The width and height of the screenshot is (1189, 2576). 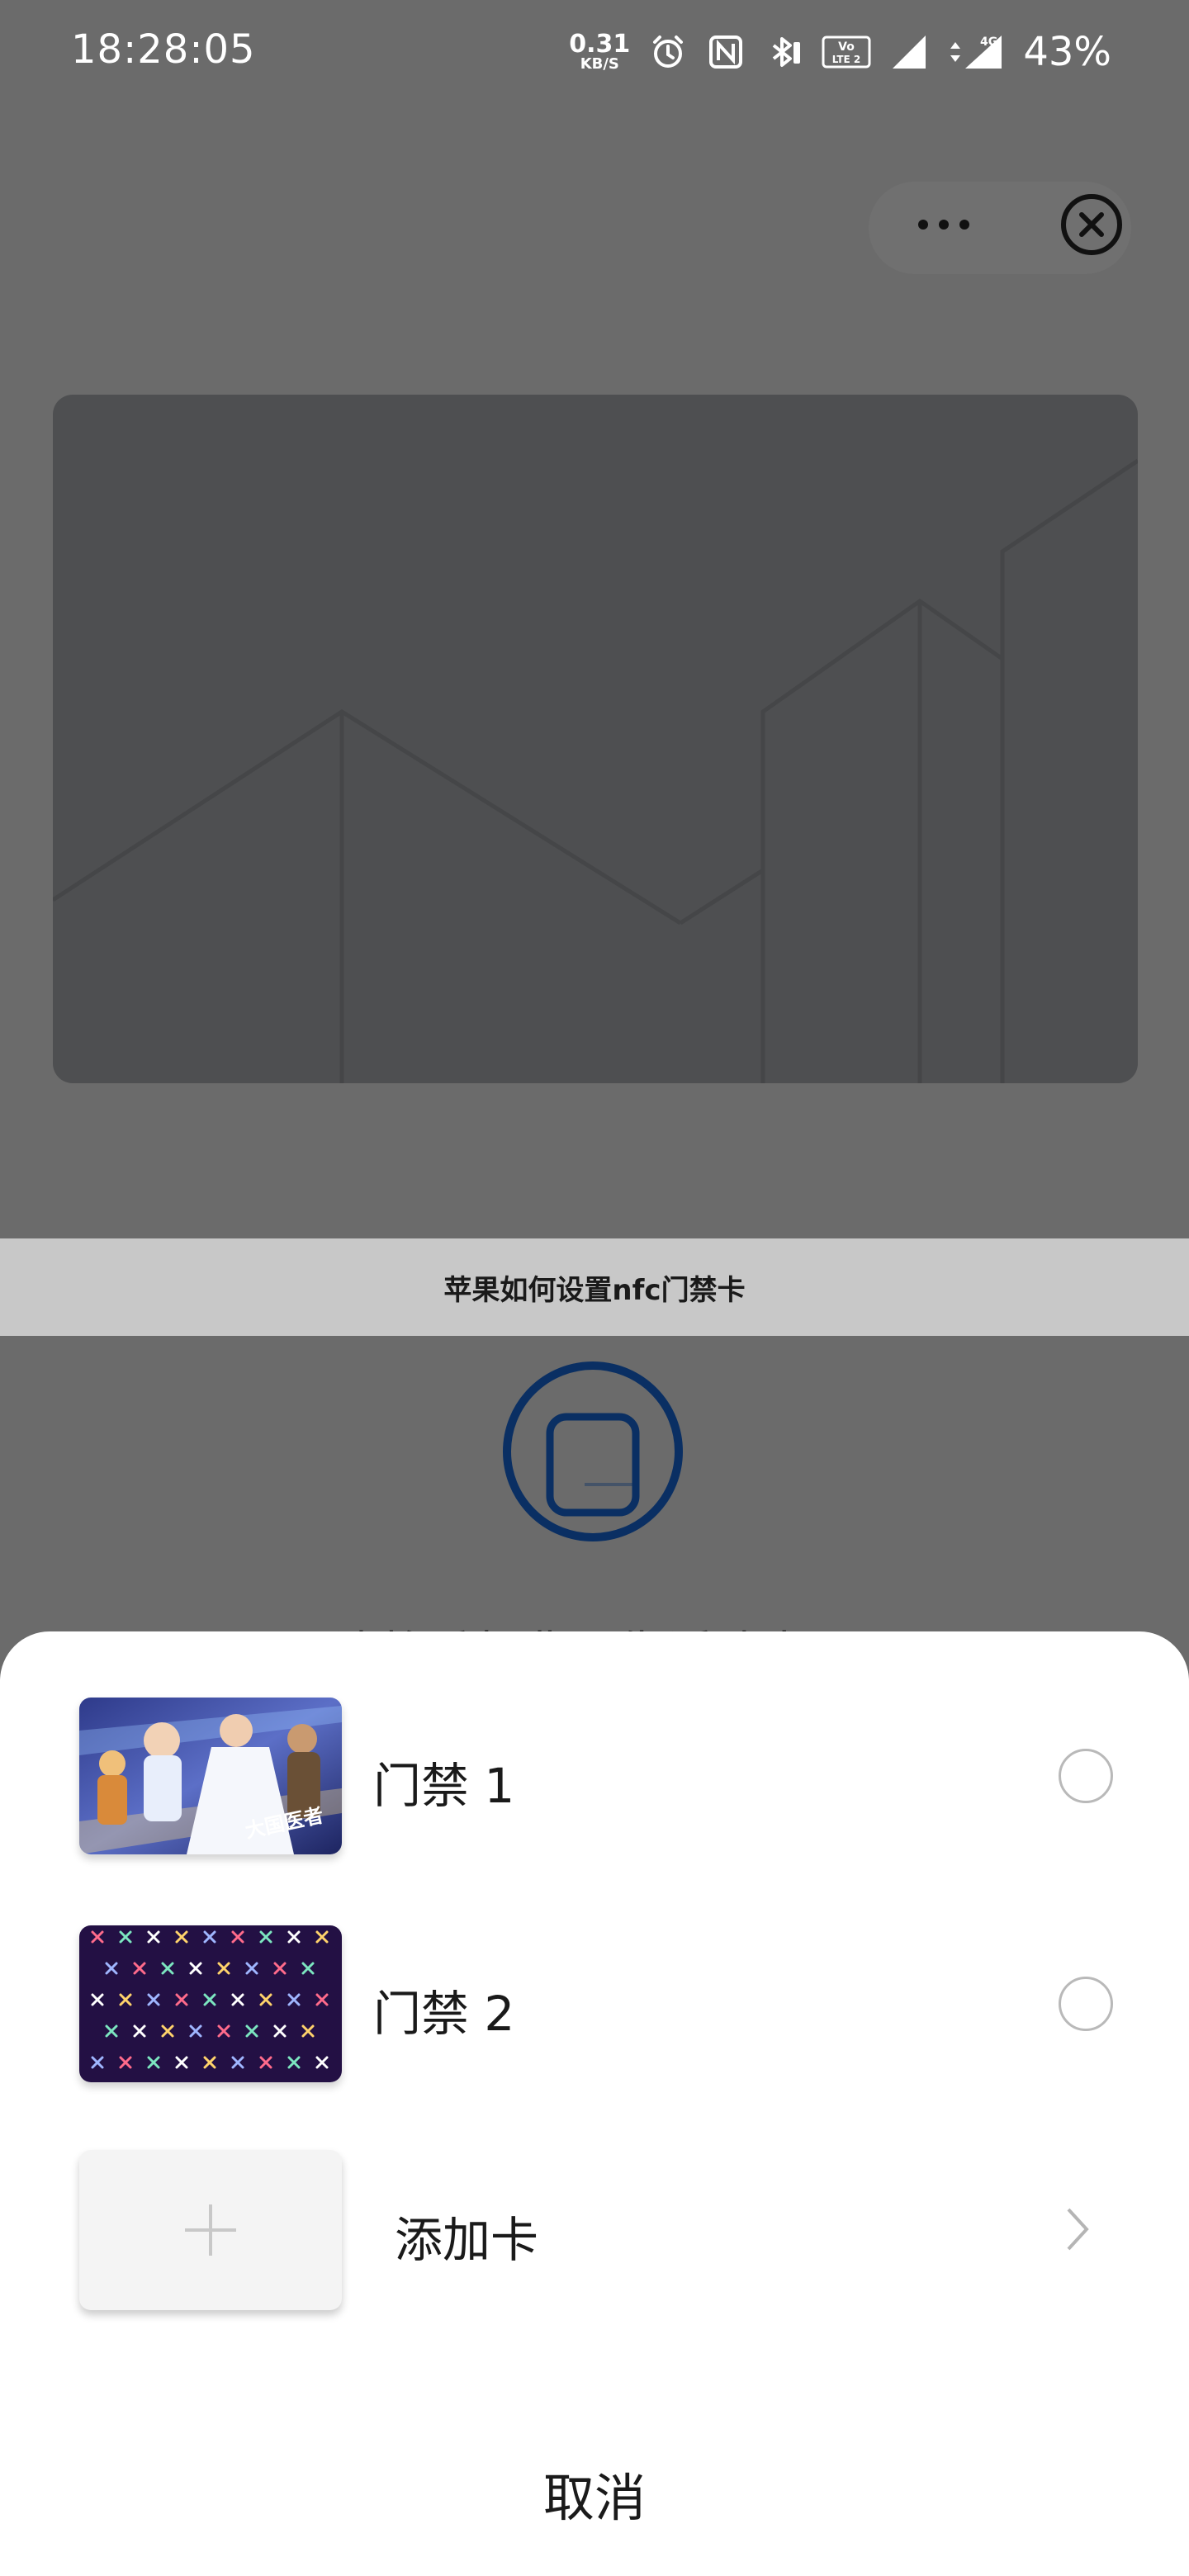 What do you see at coordinates (846, 59) in the screenshot?
I see `volte-line2: LTE 2` at bounding box center [846, 59].